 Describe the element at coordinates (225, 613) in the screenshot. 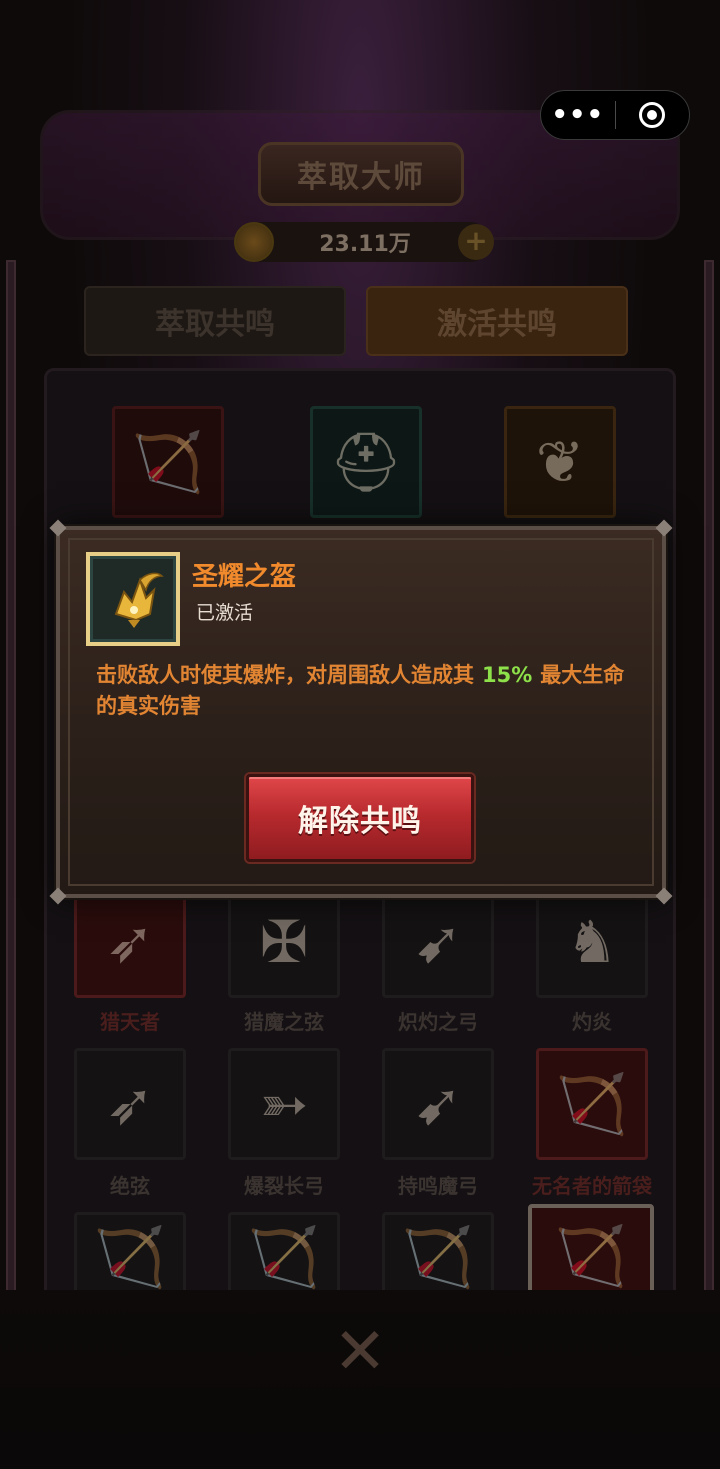

I see `activation-status: 已激活` at that location.